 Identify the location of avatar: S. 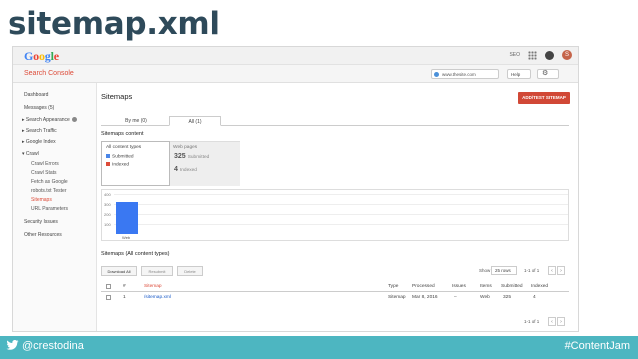
(567, 55).